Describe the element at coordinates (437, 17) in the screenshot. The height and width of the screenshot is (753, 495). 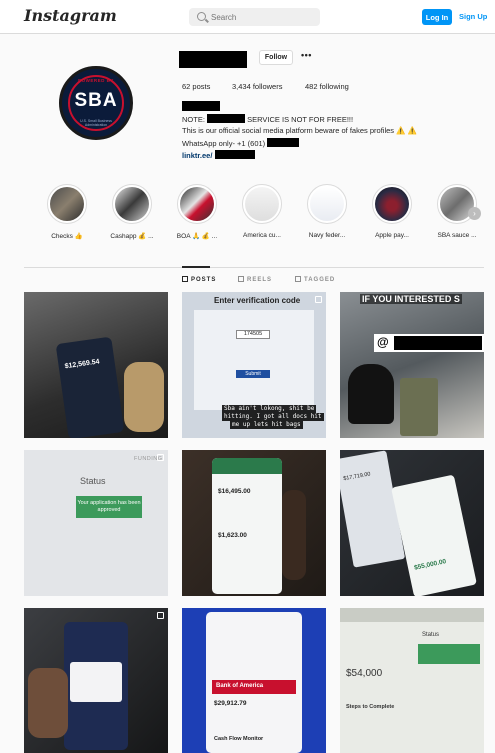
I see `log-in-button: Log In` at that location.